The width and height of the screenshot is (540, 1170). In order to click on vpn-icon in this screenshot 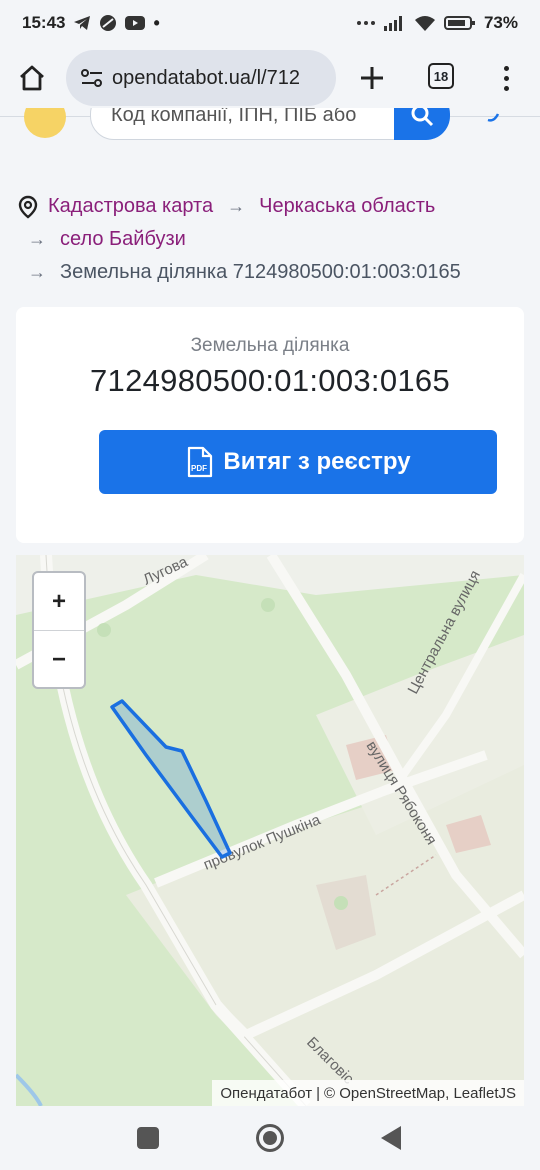, I will do `click(108, 23)`.